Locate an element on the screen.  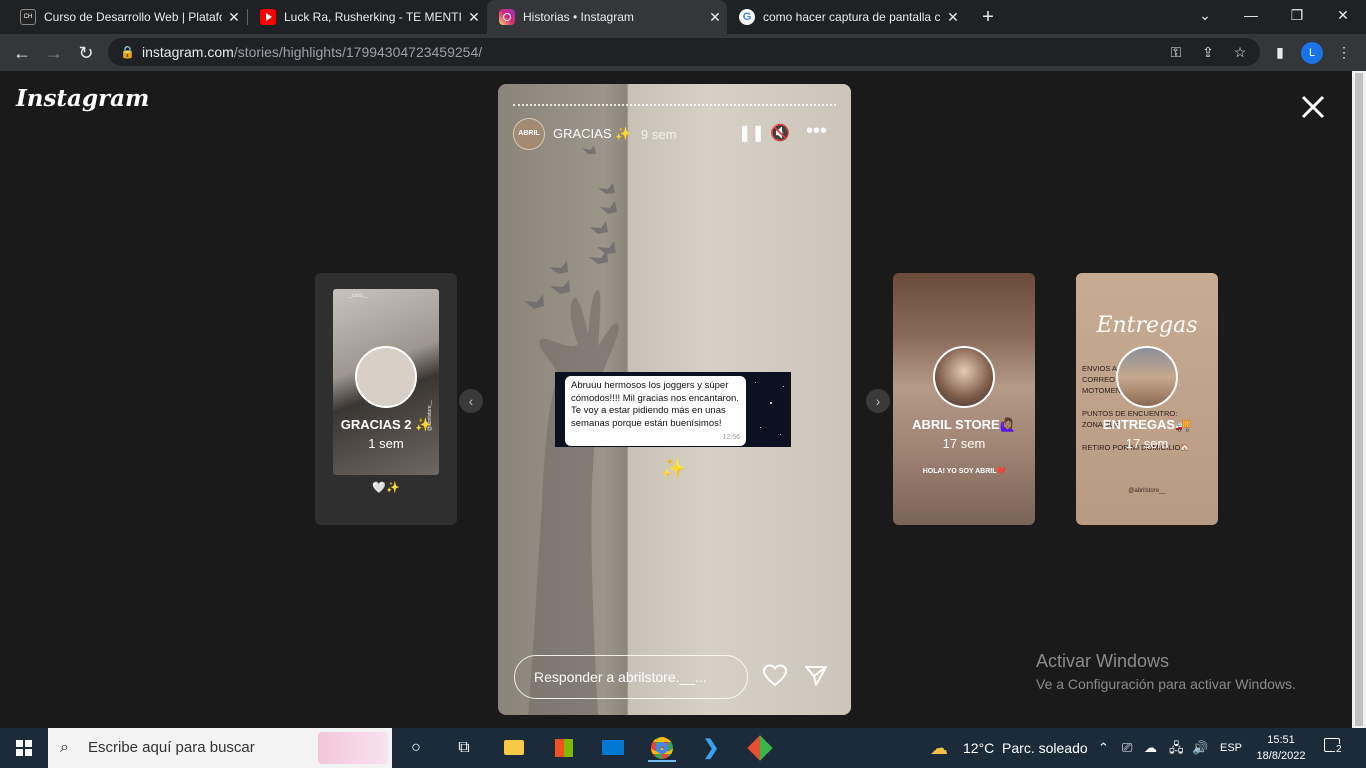
search-highlight-image is located at coordinates (353, 748).